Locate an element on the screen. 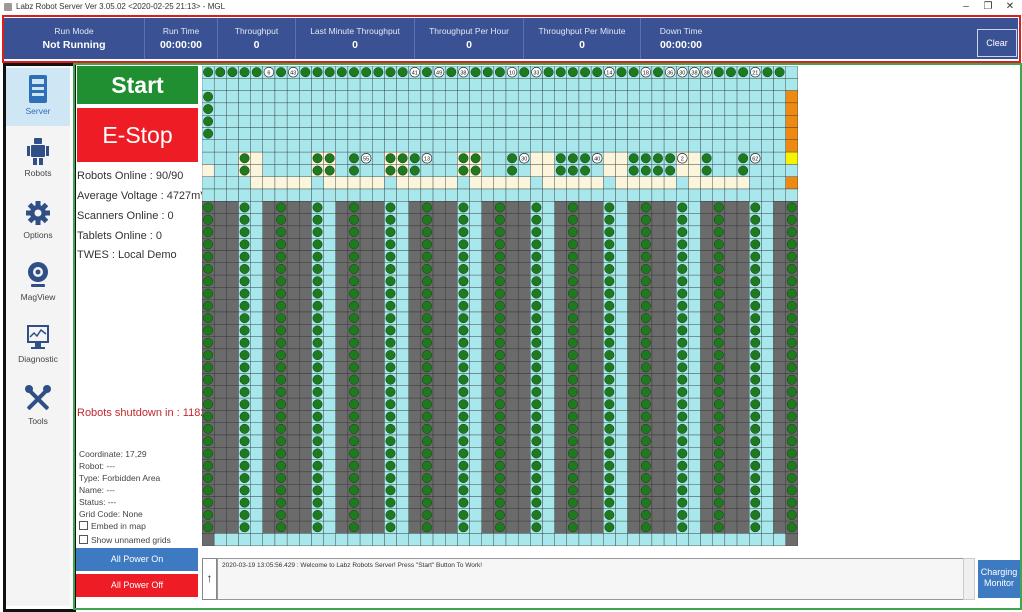 This screenshot has height=612, width=1022. sidebar-item-magview: MagView is located at coordinates (38, 283).